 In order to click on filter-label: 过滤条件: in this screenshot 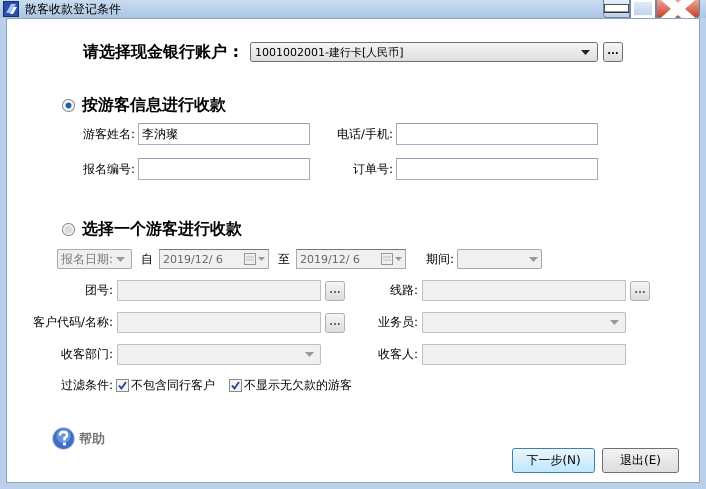, I will do `click(86, 385)`.